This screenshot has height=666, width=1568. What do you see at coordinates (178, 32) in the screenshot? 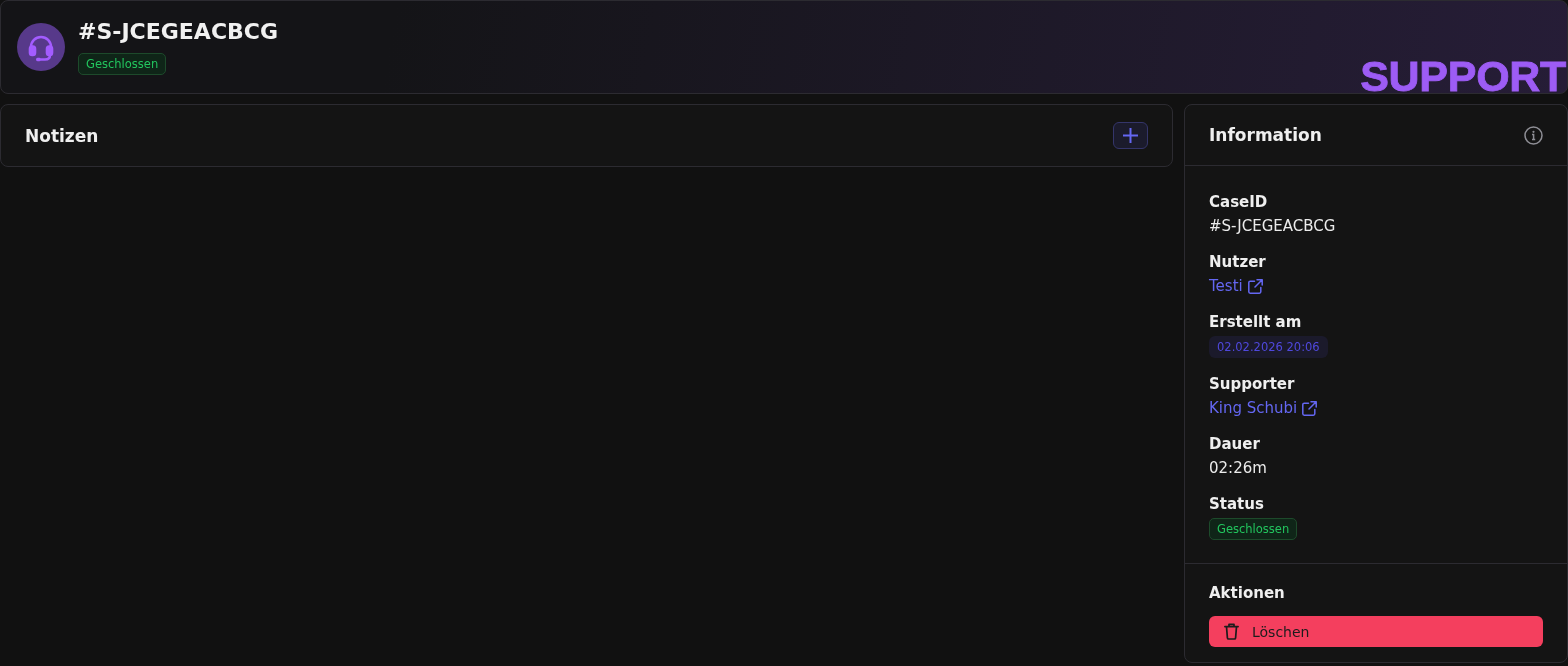
I see `case-title: #S-JCEGEACBCG` at bounding box center [178, 32].